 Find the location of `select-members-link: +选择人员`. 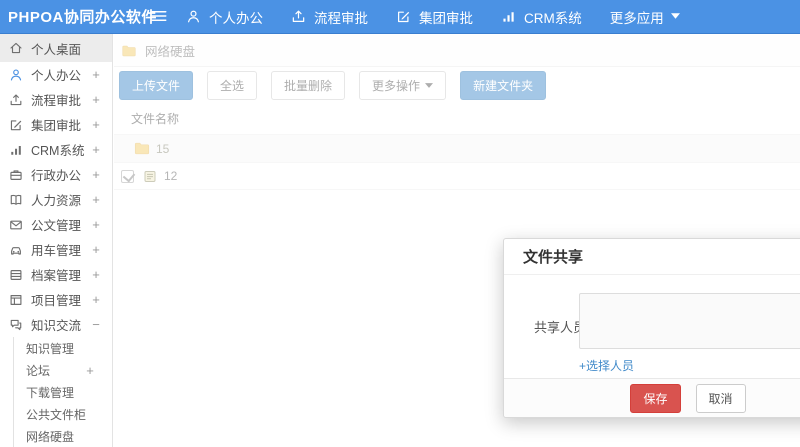

select-members-link: +选择人员 is located at coordinates (606, 365).